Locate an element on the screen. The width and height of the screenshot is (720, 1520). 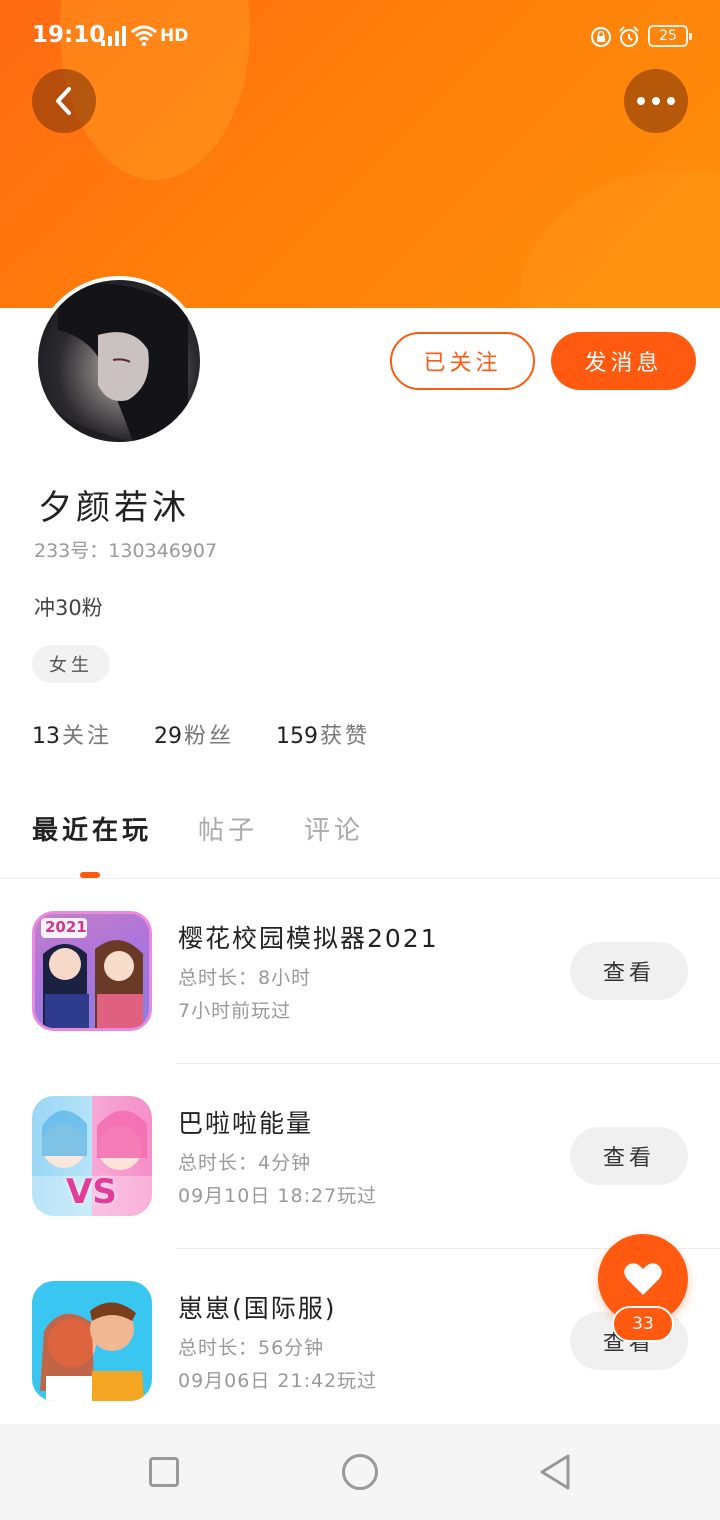
status-time: 19:10 is located at coordinates (69, 35).